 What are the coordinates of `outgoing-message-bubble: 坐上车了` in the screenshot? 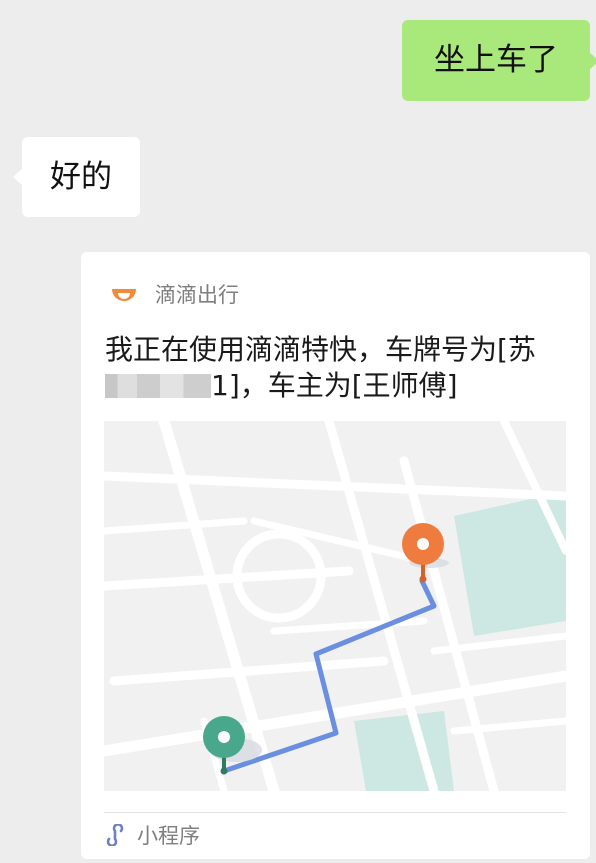 It's located at (499, 60).